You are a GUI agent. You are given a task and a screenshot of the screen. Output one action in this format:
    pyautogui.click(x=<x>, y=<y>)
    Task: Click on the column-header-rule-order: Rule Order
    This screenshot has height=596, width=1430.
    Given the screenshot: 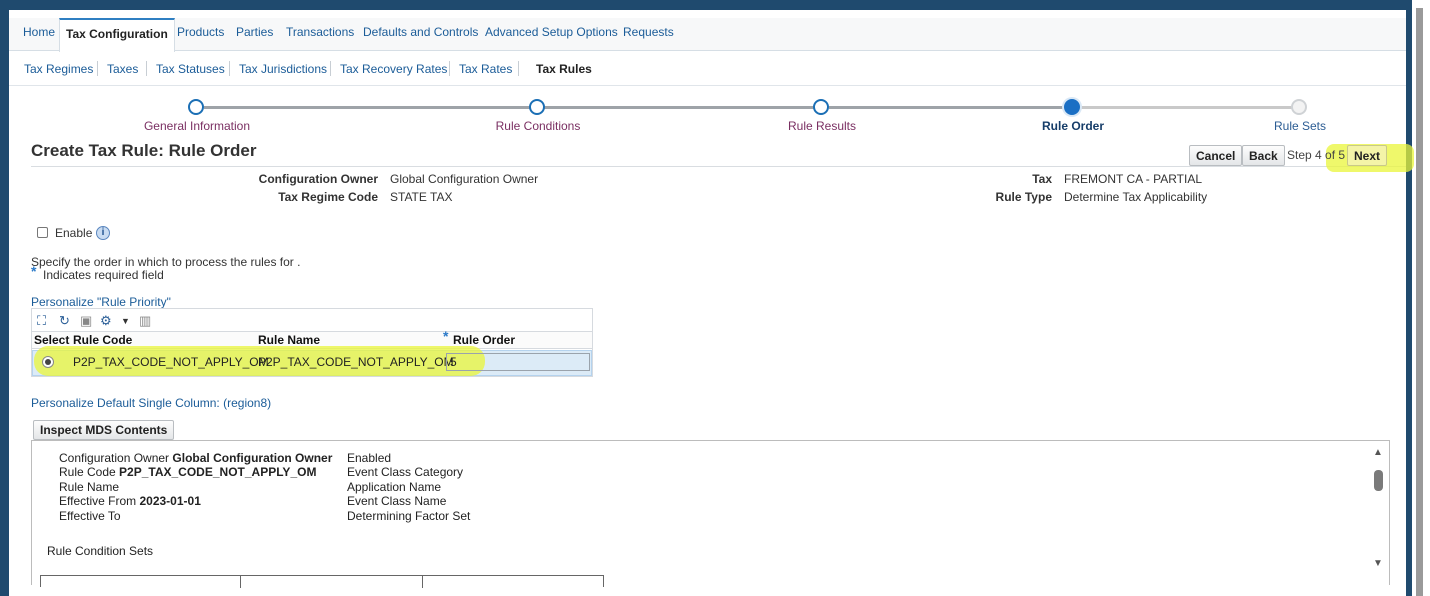 What is the action you would take?
    pyautogui.click(x=484, y=340)
    